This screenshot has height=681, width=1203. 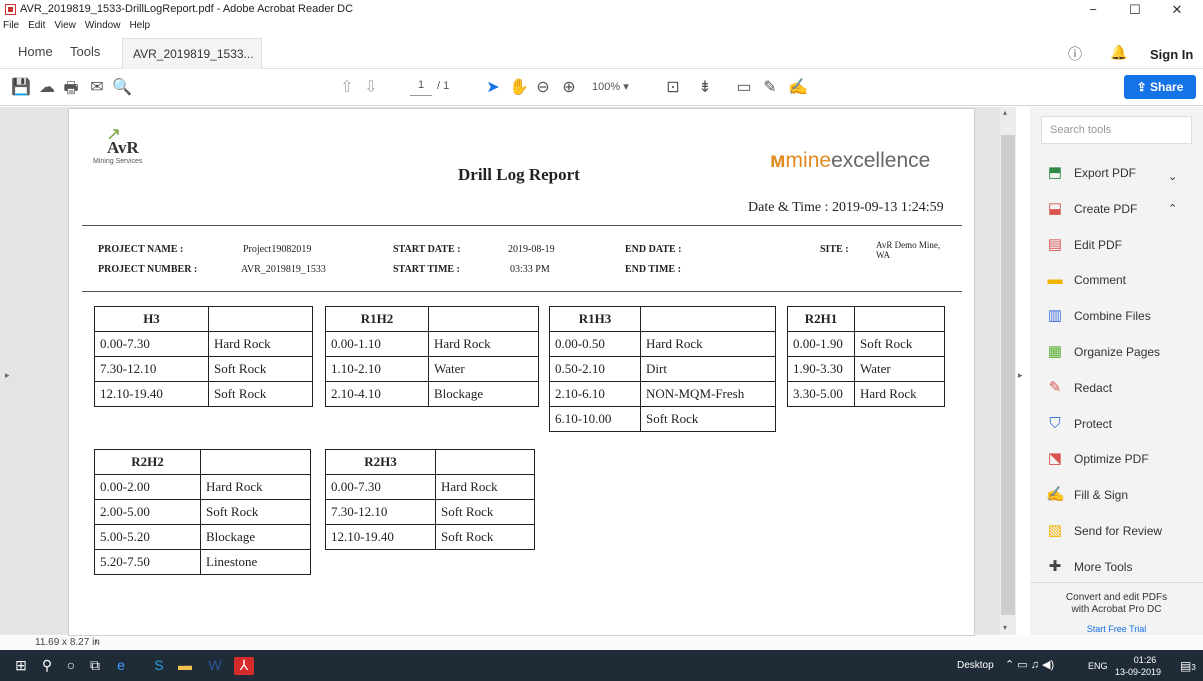 I want to click on table-row: 5.00-5.20 Blockage, so click(x=202, y=537).